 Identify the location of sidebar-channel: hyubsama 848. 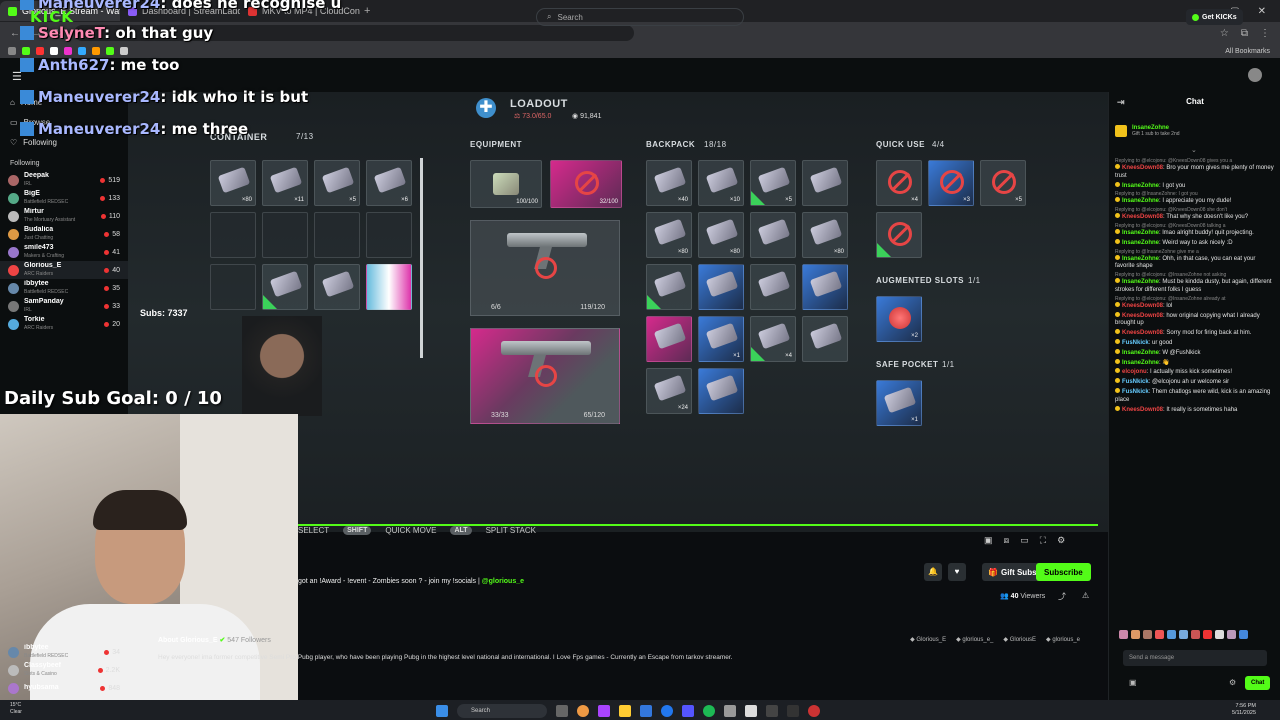
(64, 688).